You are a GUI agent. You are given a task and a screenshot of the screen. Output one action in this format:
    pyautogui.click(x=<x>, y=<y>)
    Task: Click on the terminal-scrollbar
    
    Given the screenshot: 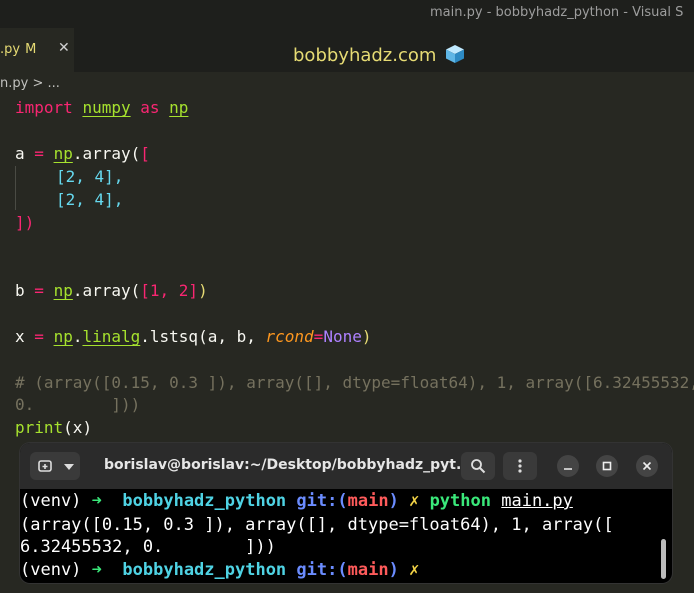 What is the action you would take?
    pyautogui.click(x=663, y=559)
    